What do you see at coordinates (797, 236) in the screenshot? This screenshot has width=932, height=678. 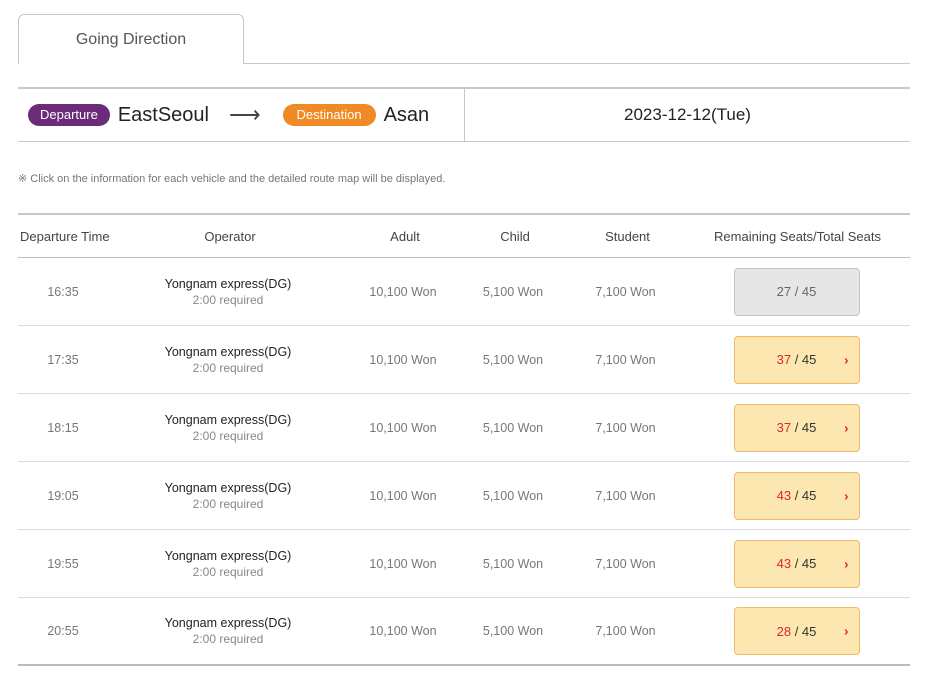 I see `header-seats: Remaining Seats/Total Seats` at bounding box center [797, 236].